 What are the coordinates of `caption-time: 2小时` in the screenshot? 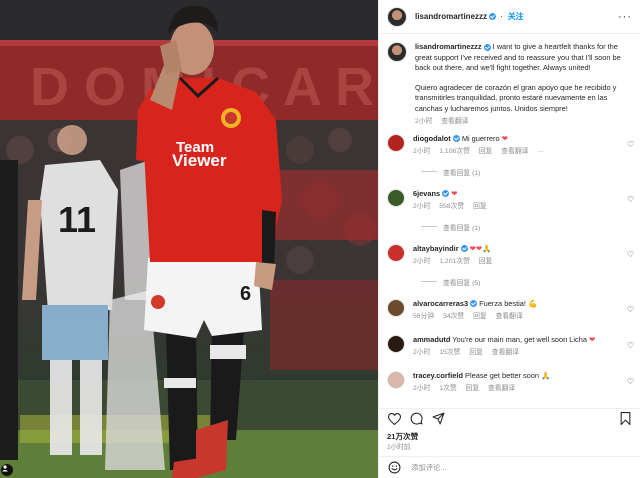 It's located at (424, 121).